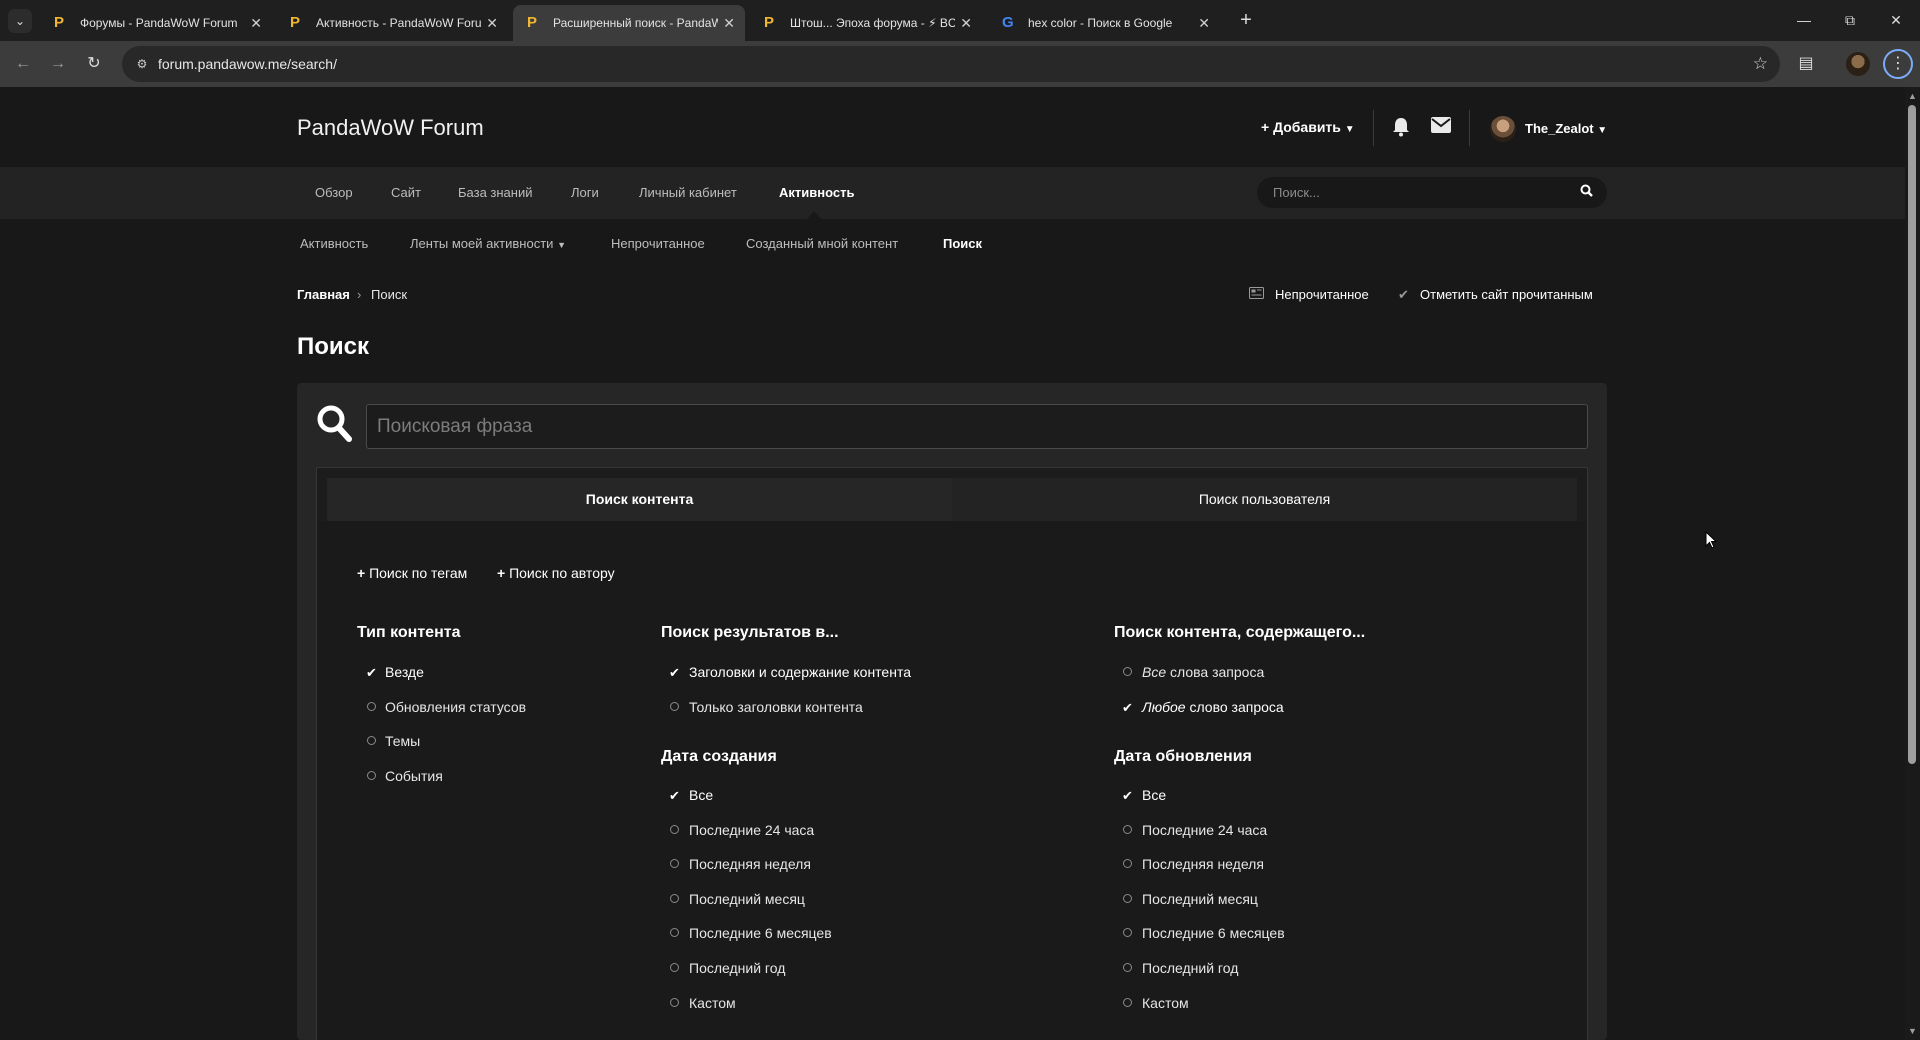  I want to click on close-window-icon: ✕, so click(1893, 20).